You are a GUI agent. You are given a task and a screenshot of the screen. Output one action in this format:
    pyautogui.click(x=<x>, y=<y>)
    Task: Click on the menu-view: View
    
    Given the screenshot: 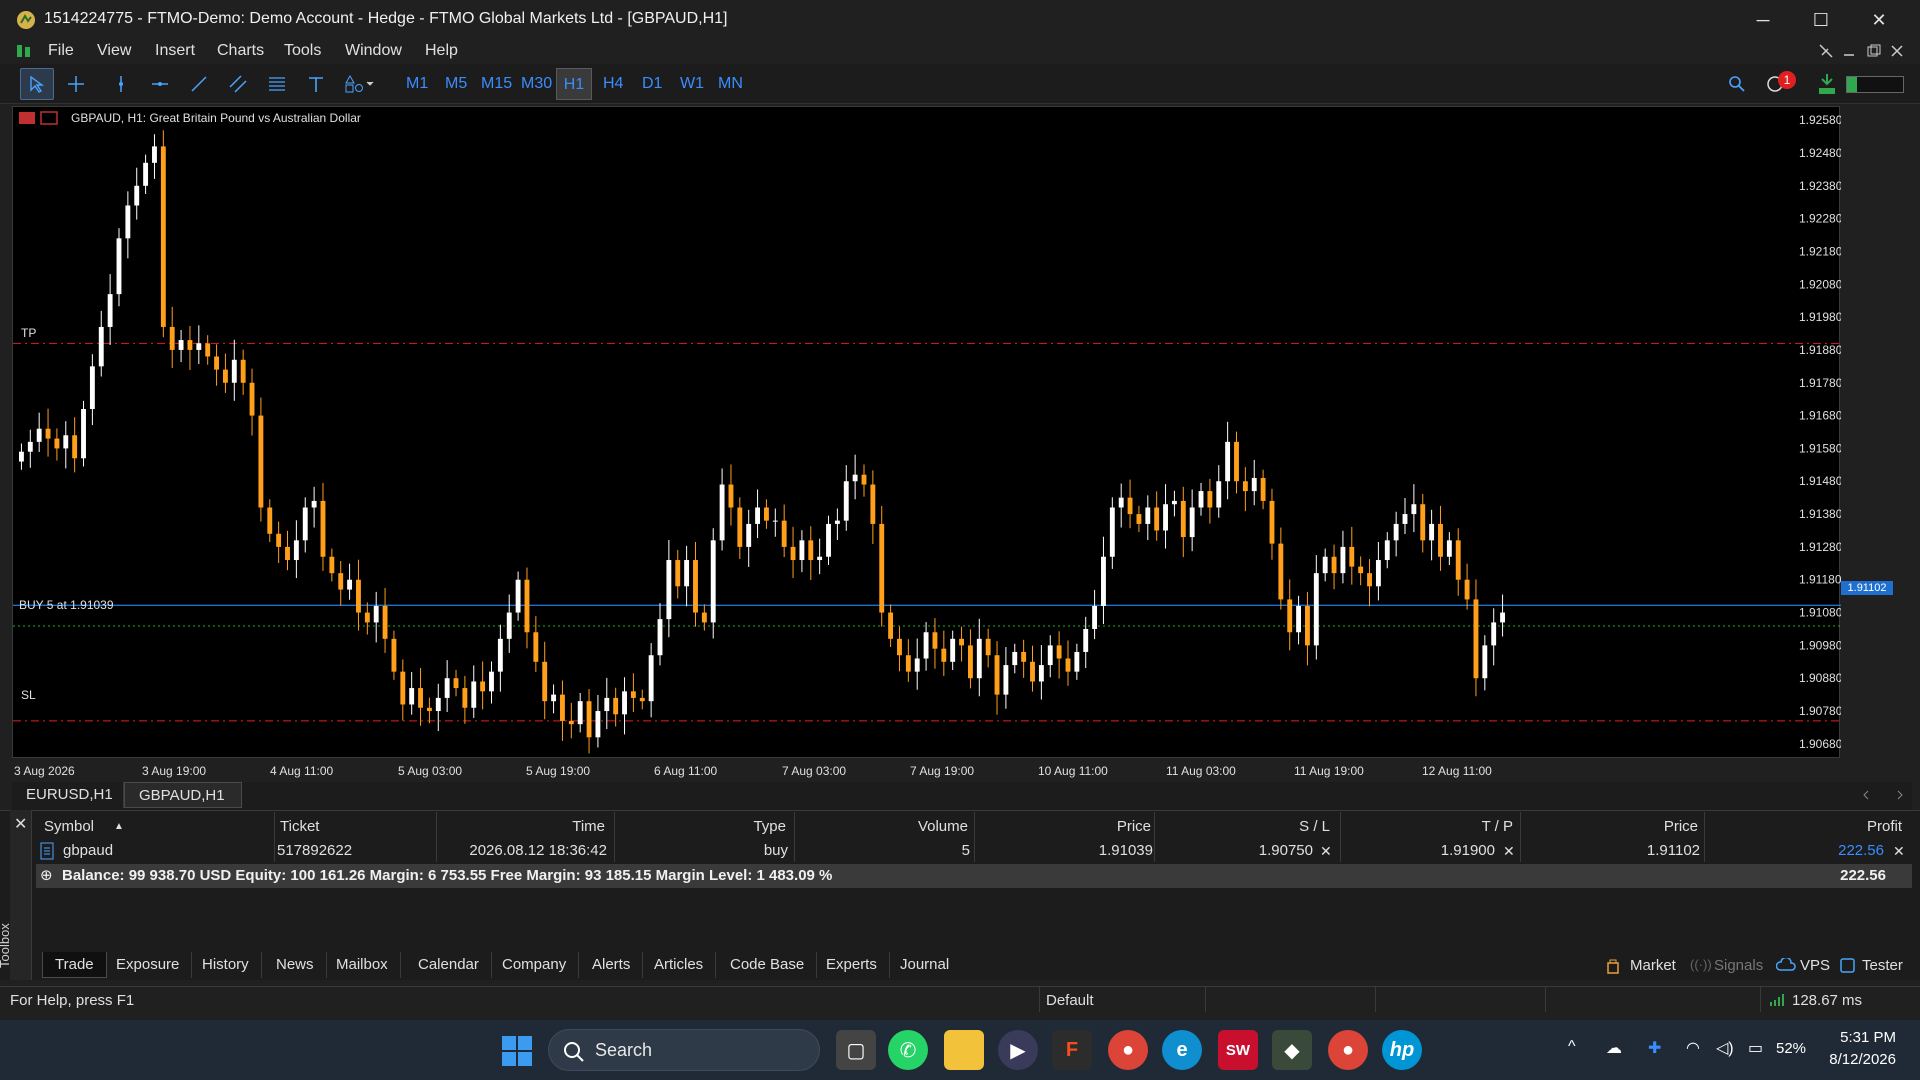 What is the action you would take?
    pyautogui.click(x=114, y=51)
    